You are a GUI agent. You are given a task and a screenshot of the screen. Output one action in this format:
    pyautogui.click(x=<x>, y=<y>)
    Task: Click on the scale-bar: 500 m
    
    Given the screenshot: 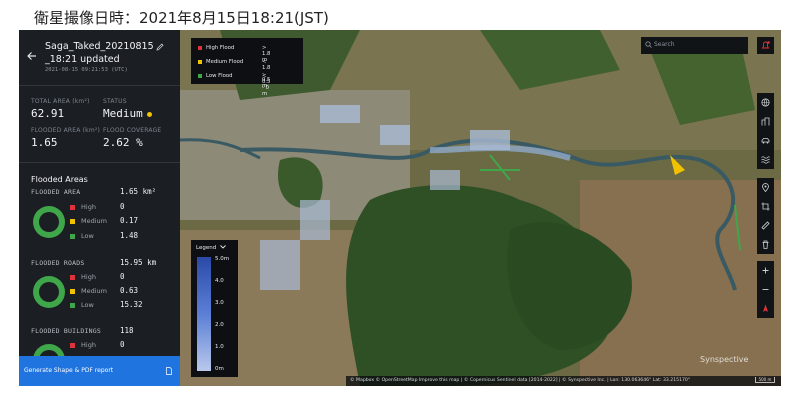 What is the action you would take?
    pyautogui.click(x=765, y=380)
    